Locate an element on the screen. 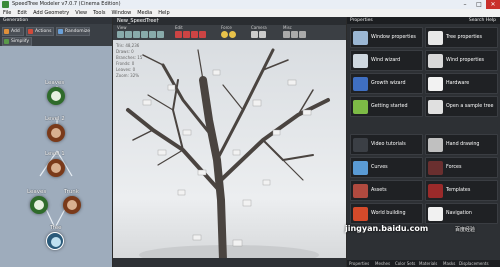  card-forces: Forces is located at coordinates (461, 167).